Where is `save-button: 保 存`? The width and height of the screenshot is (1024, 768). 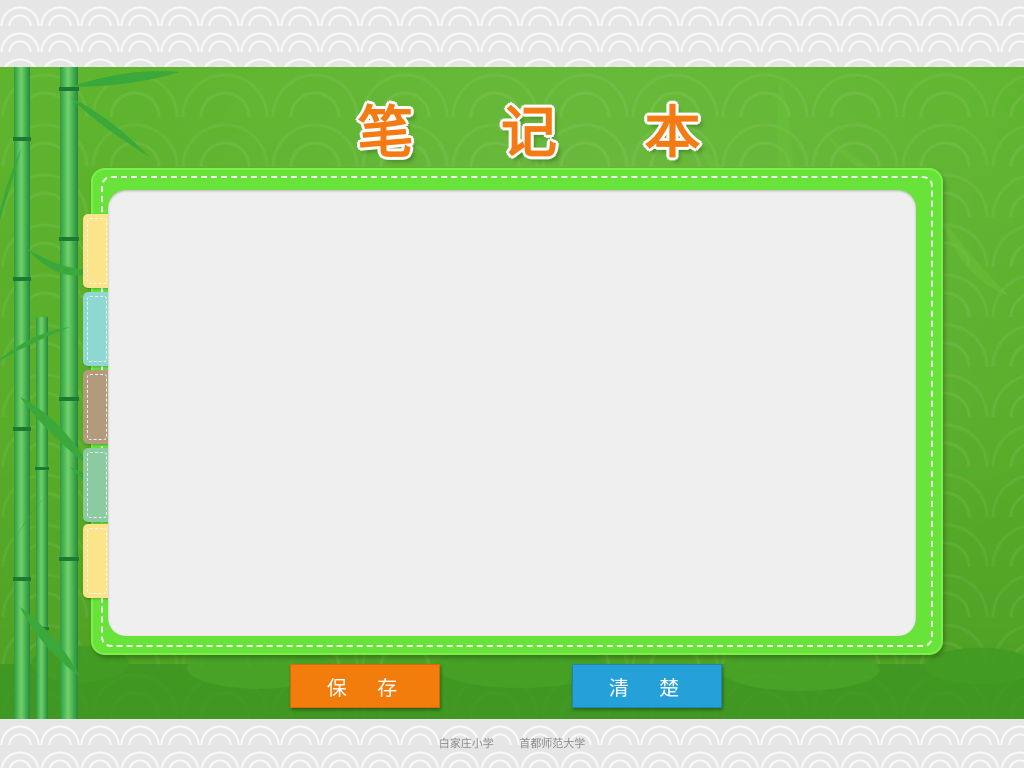
save-button: 保 存 is located at coordinates (365, 686).